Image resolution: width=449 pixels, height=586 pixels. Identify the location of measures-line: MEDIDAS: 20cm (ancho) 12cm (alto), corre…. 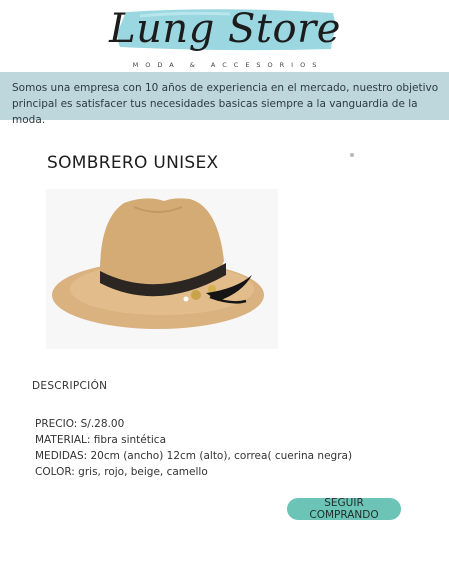
(194, 456).